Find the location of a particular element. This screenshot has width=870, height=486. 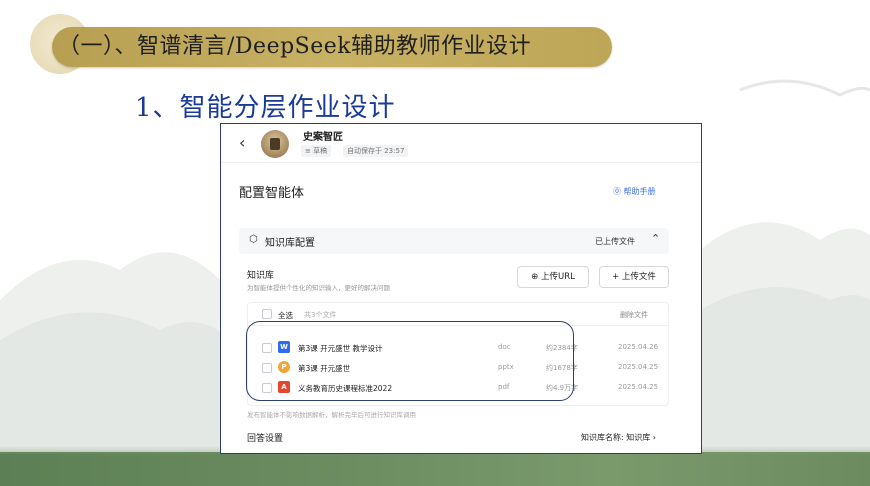

answer-settings-title: 回答设置 is located at coordinates (265, 439).